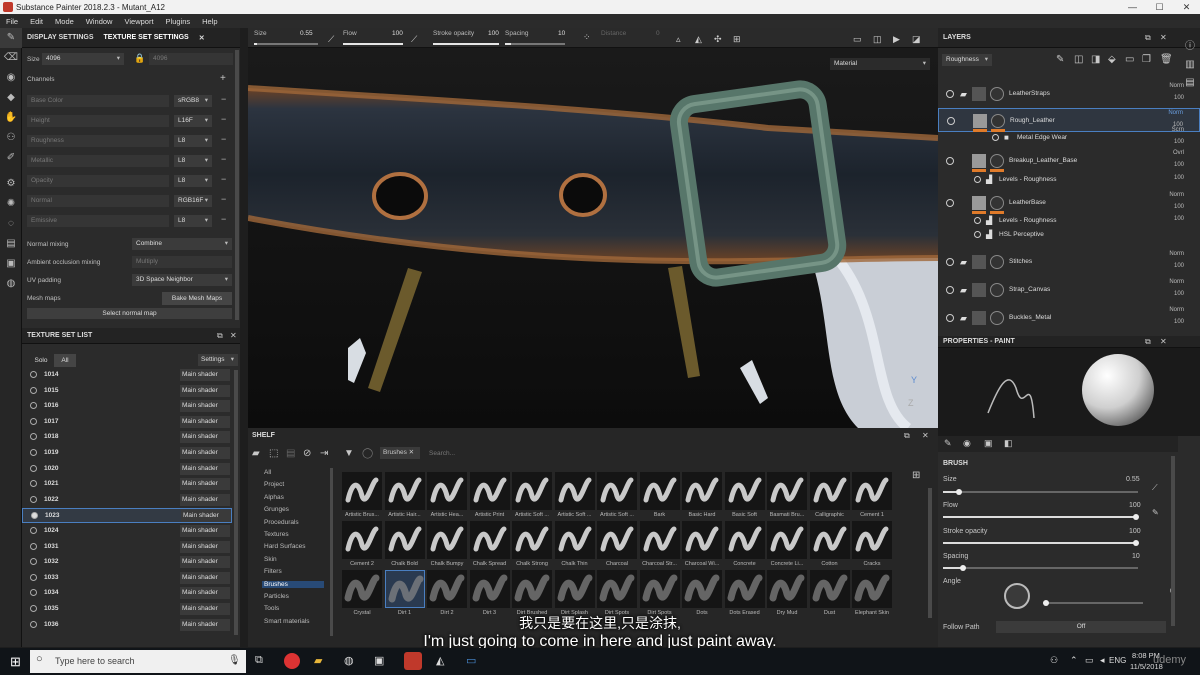  I want to click on shelf-category-project: Project, so click(274, 484).